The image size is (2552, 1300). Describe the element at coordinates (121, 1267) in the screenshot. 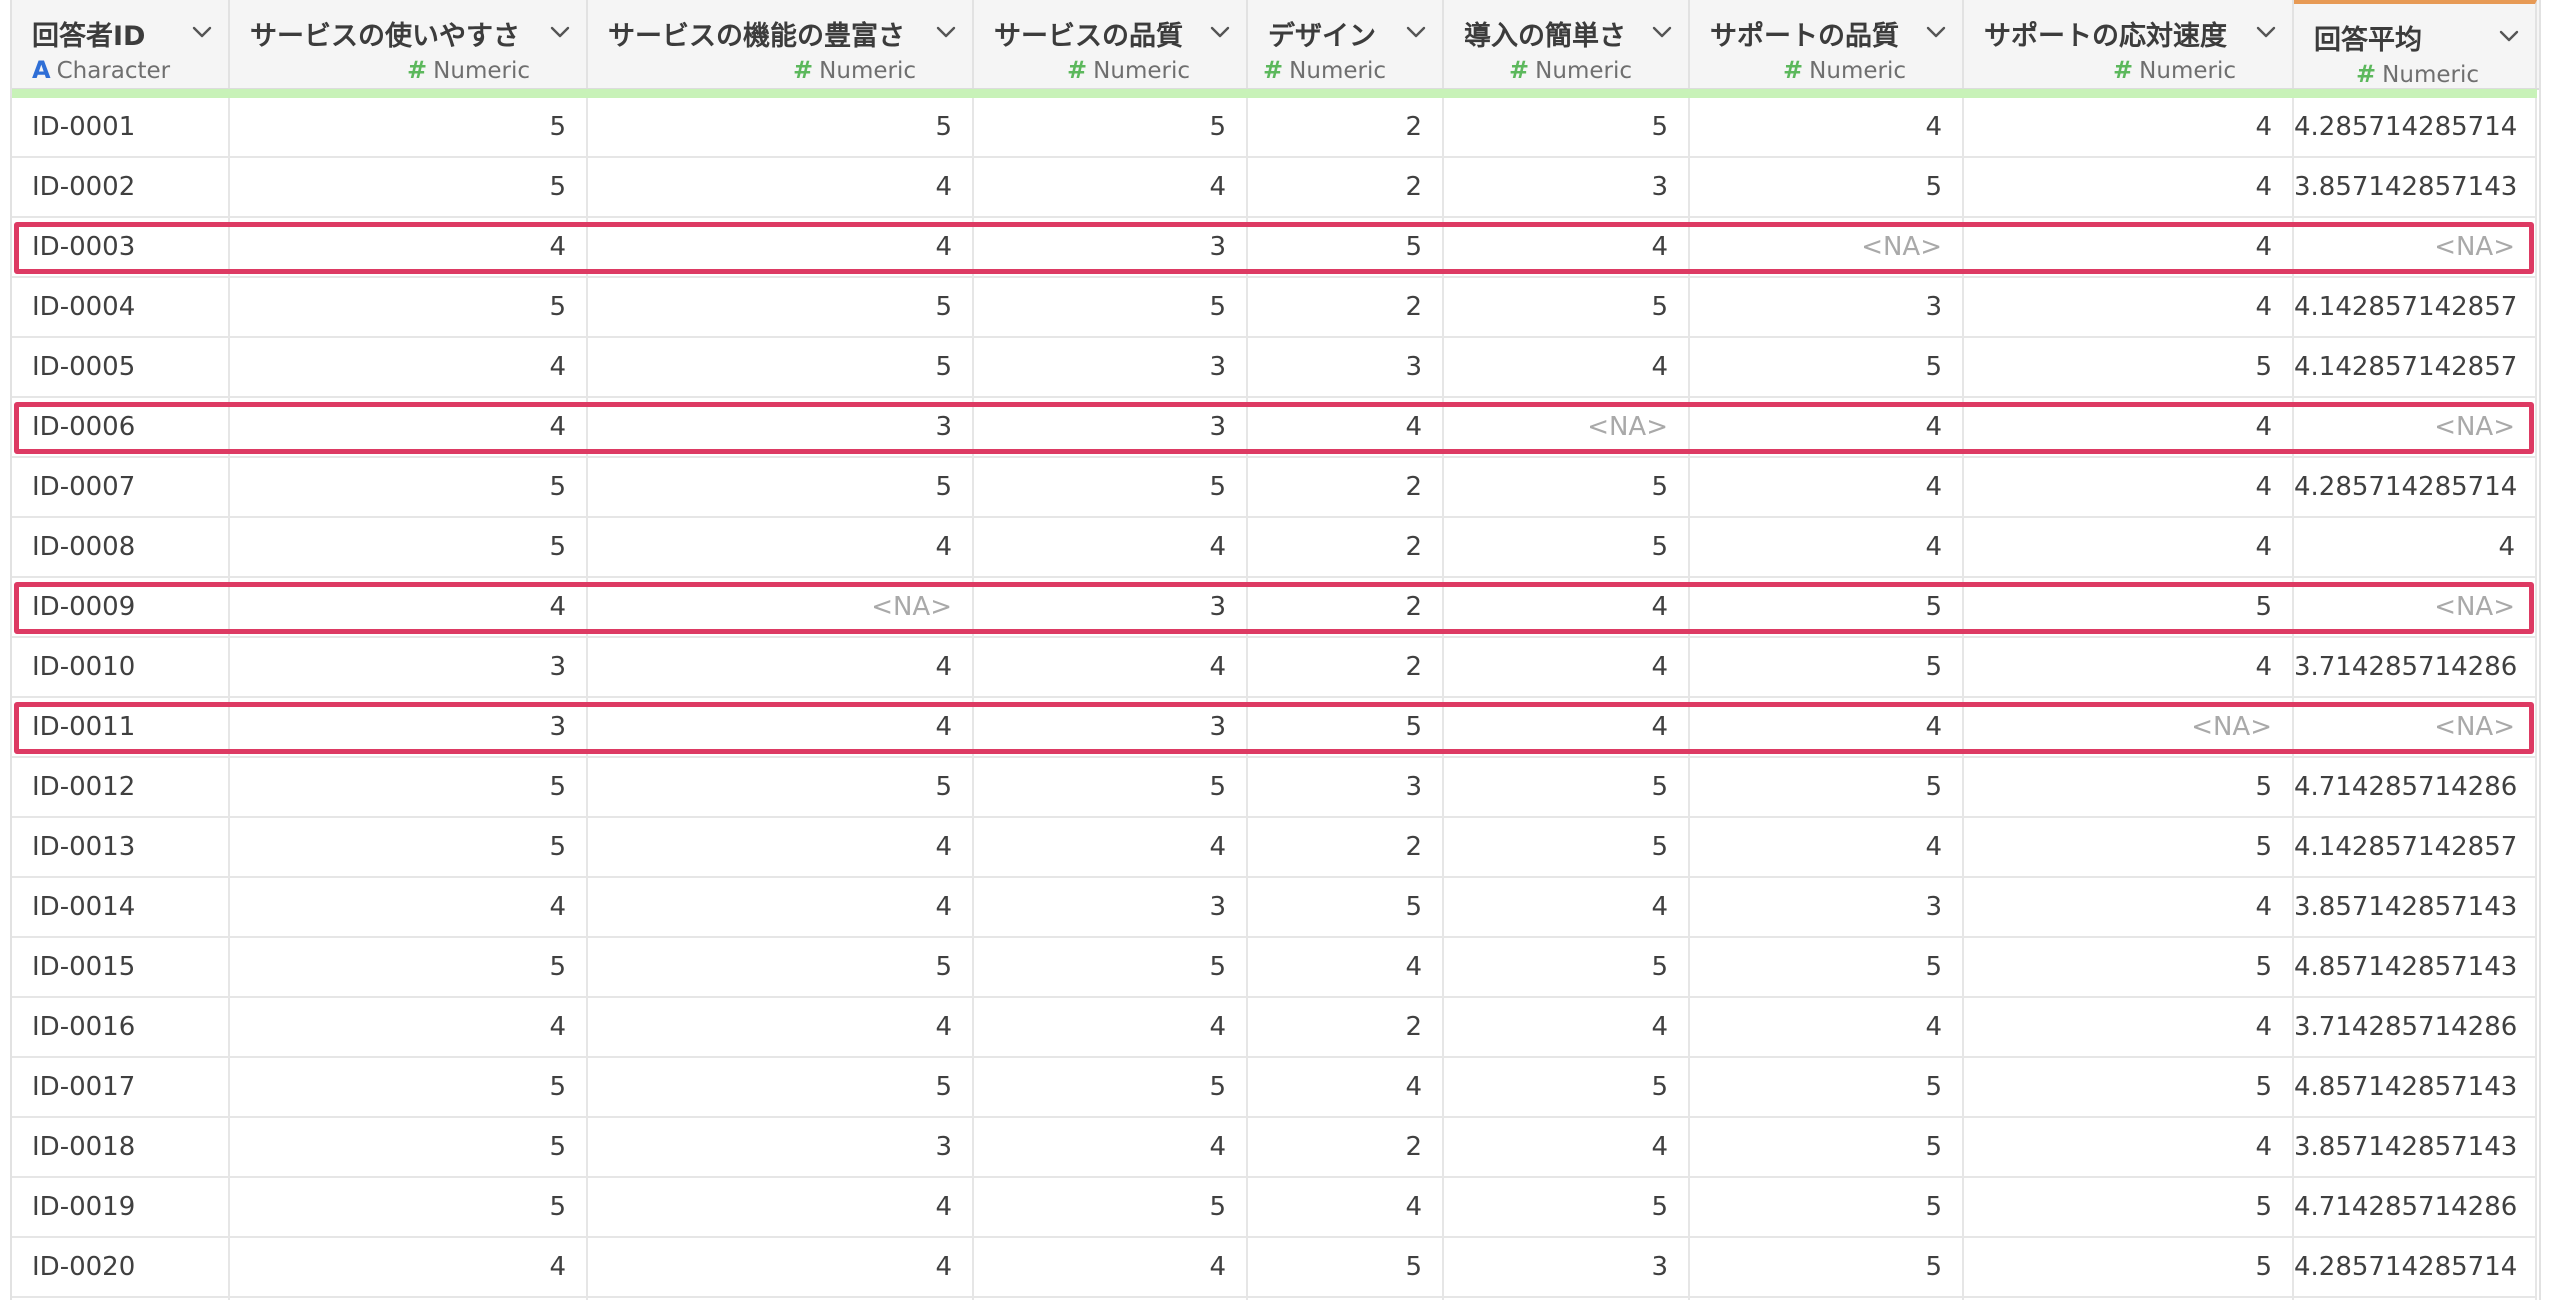

I see `respondent-id-cell: ID-0020` at that location.